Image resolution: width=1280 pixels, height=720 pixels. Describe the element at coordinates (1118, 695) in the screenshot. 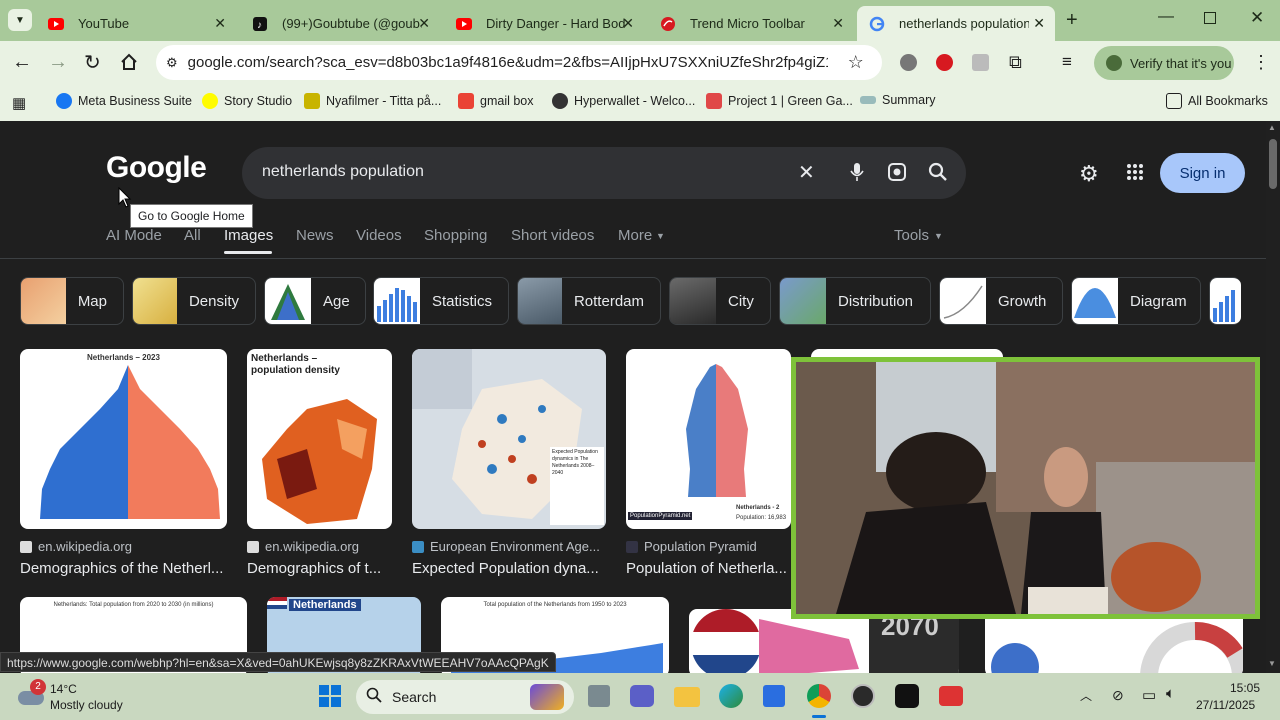

I see `network-off-icon: ⊘` at that location.